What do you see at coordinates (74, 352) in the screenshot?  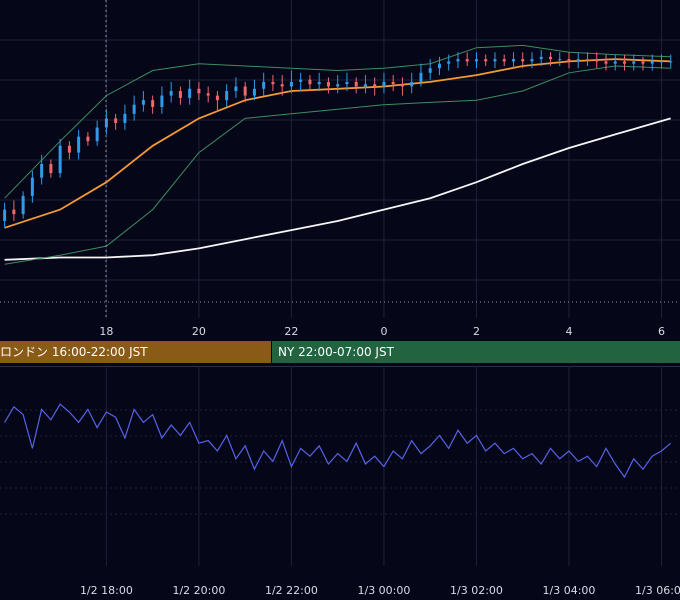 I see `session-london-label: ロンドン 16:00-22:00 JST` at bounding box center [74, 352].